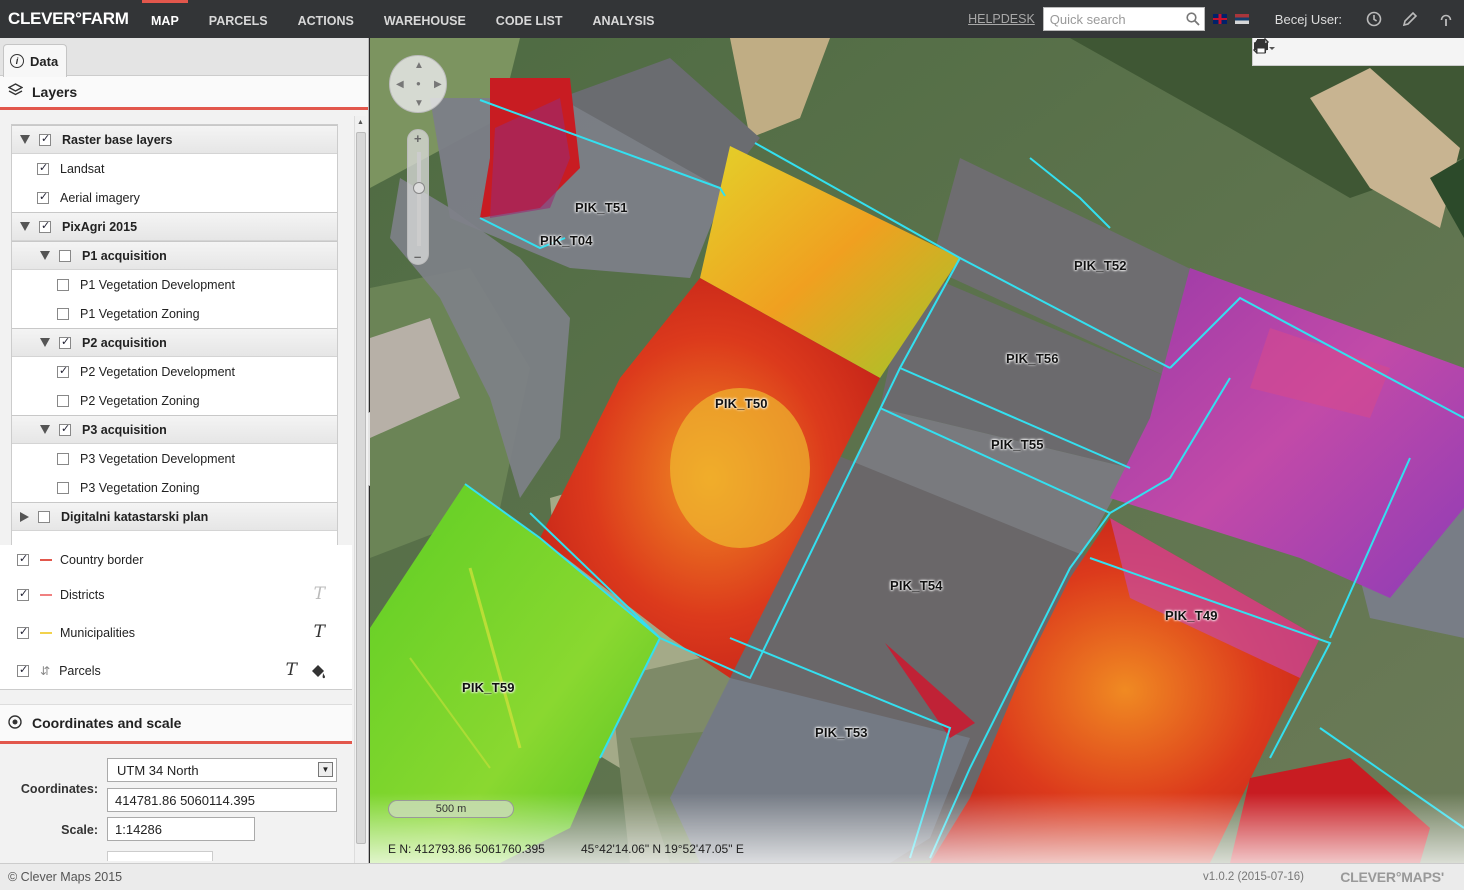 Image resolution: width=1464 pixels, height=890 pixels. Describe the element at coordinates (418, 138) in the screenshot. I see `zoom-in-icon: +` at that location.